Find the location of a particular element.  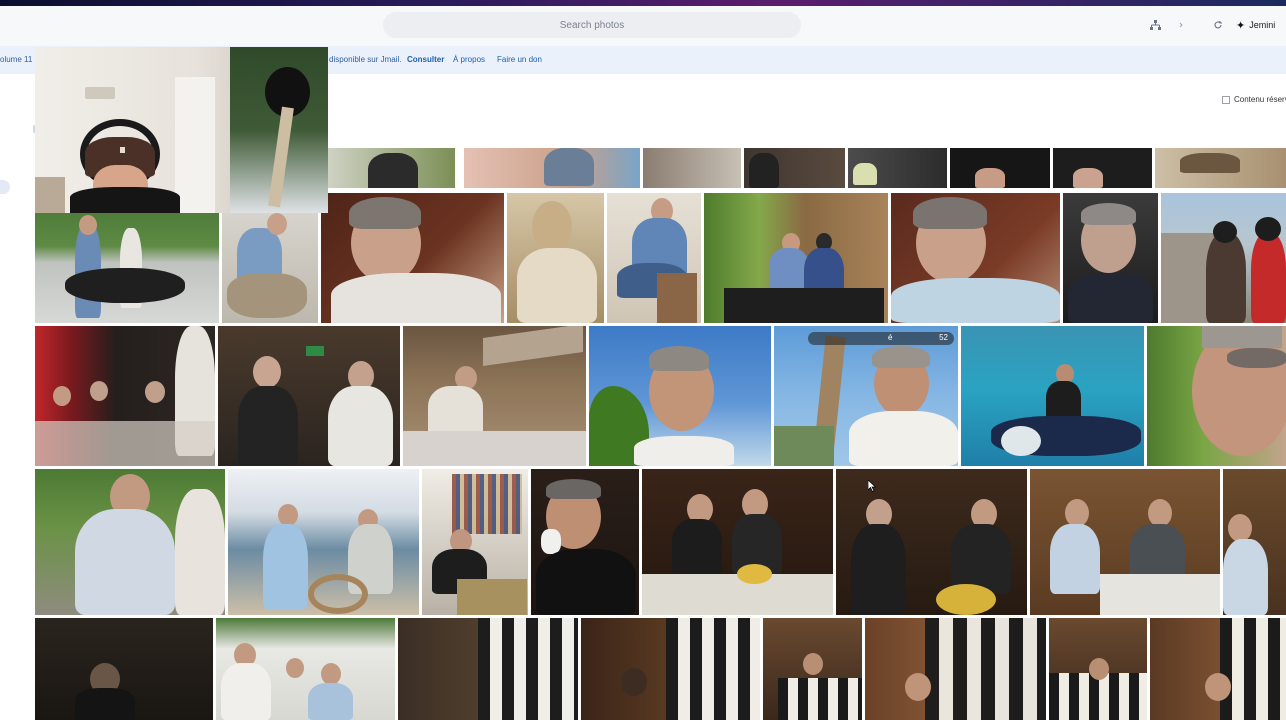

link-consulter: Consulter is located at coordinates (425, 59).